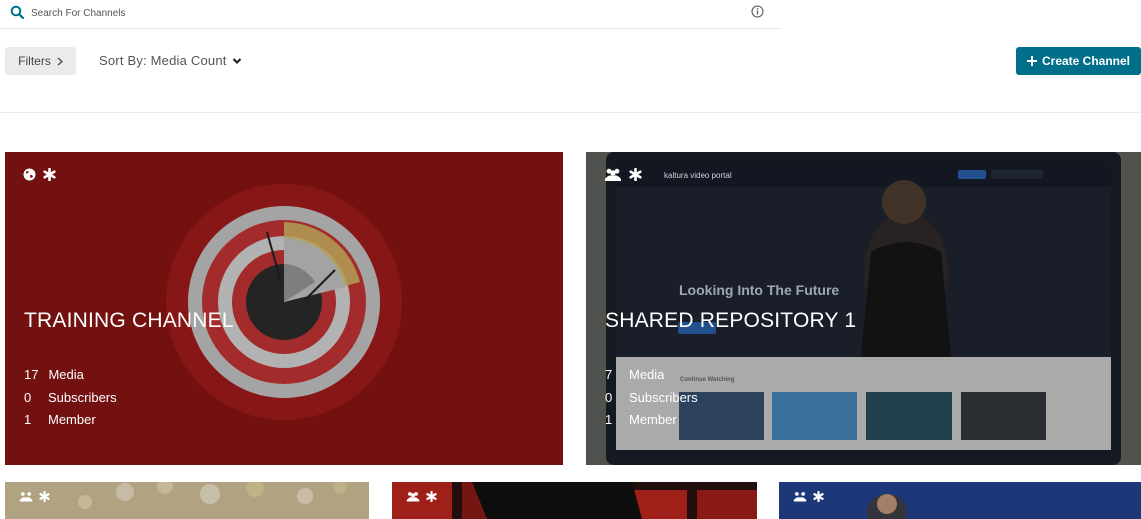 This screenshot has width=1141, height=519. I want to click on search-bar, so click(390, 14).